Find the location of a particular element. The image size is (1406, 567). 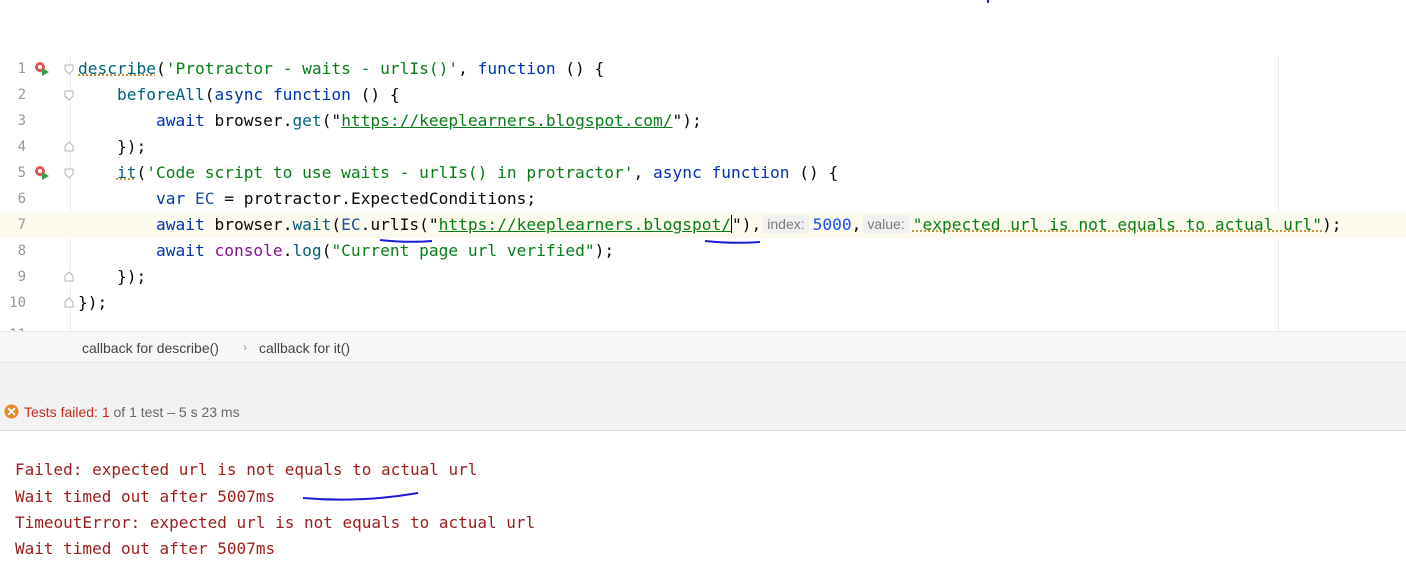

line-number: 8 is located at coordinates (21, 251).